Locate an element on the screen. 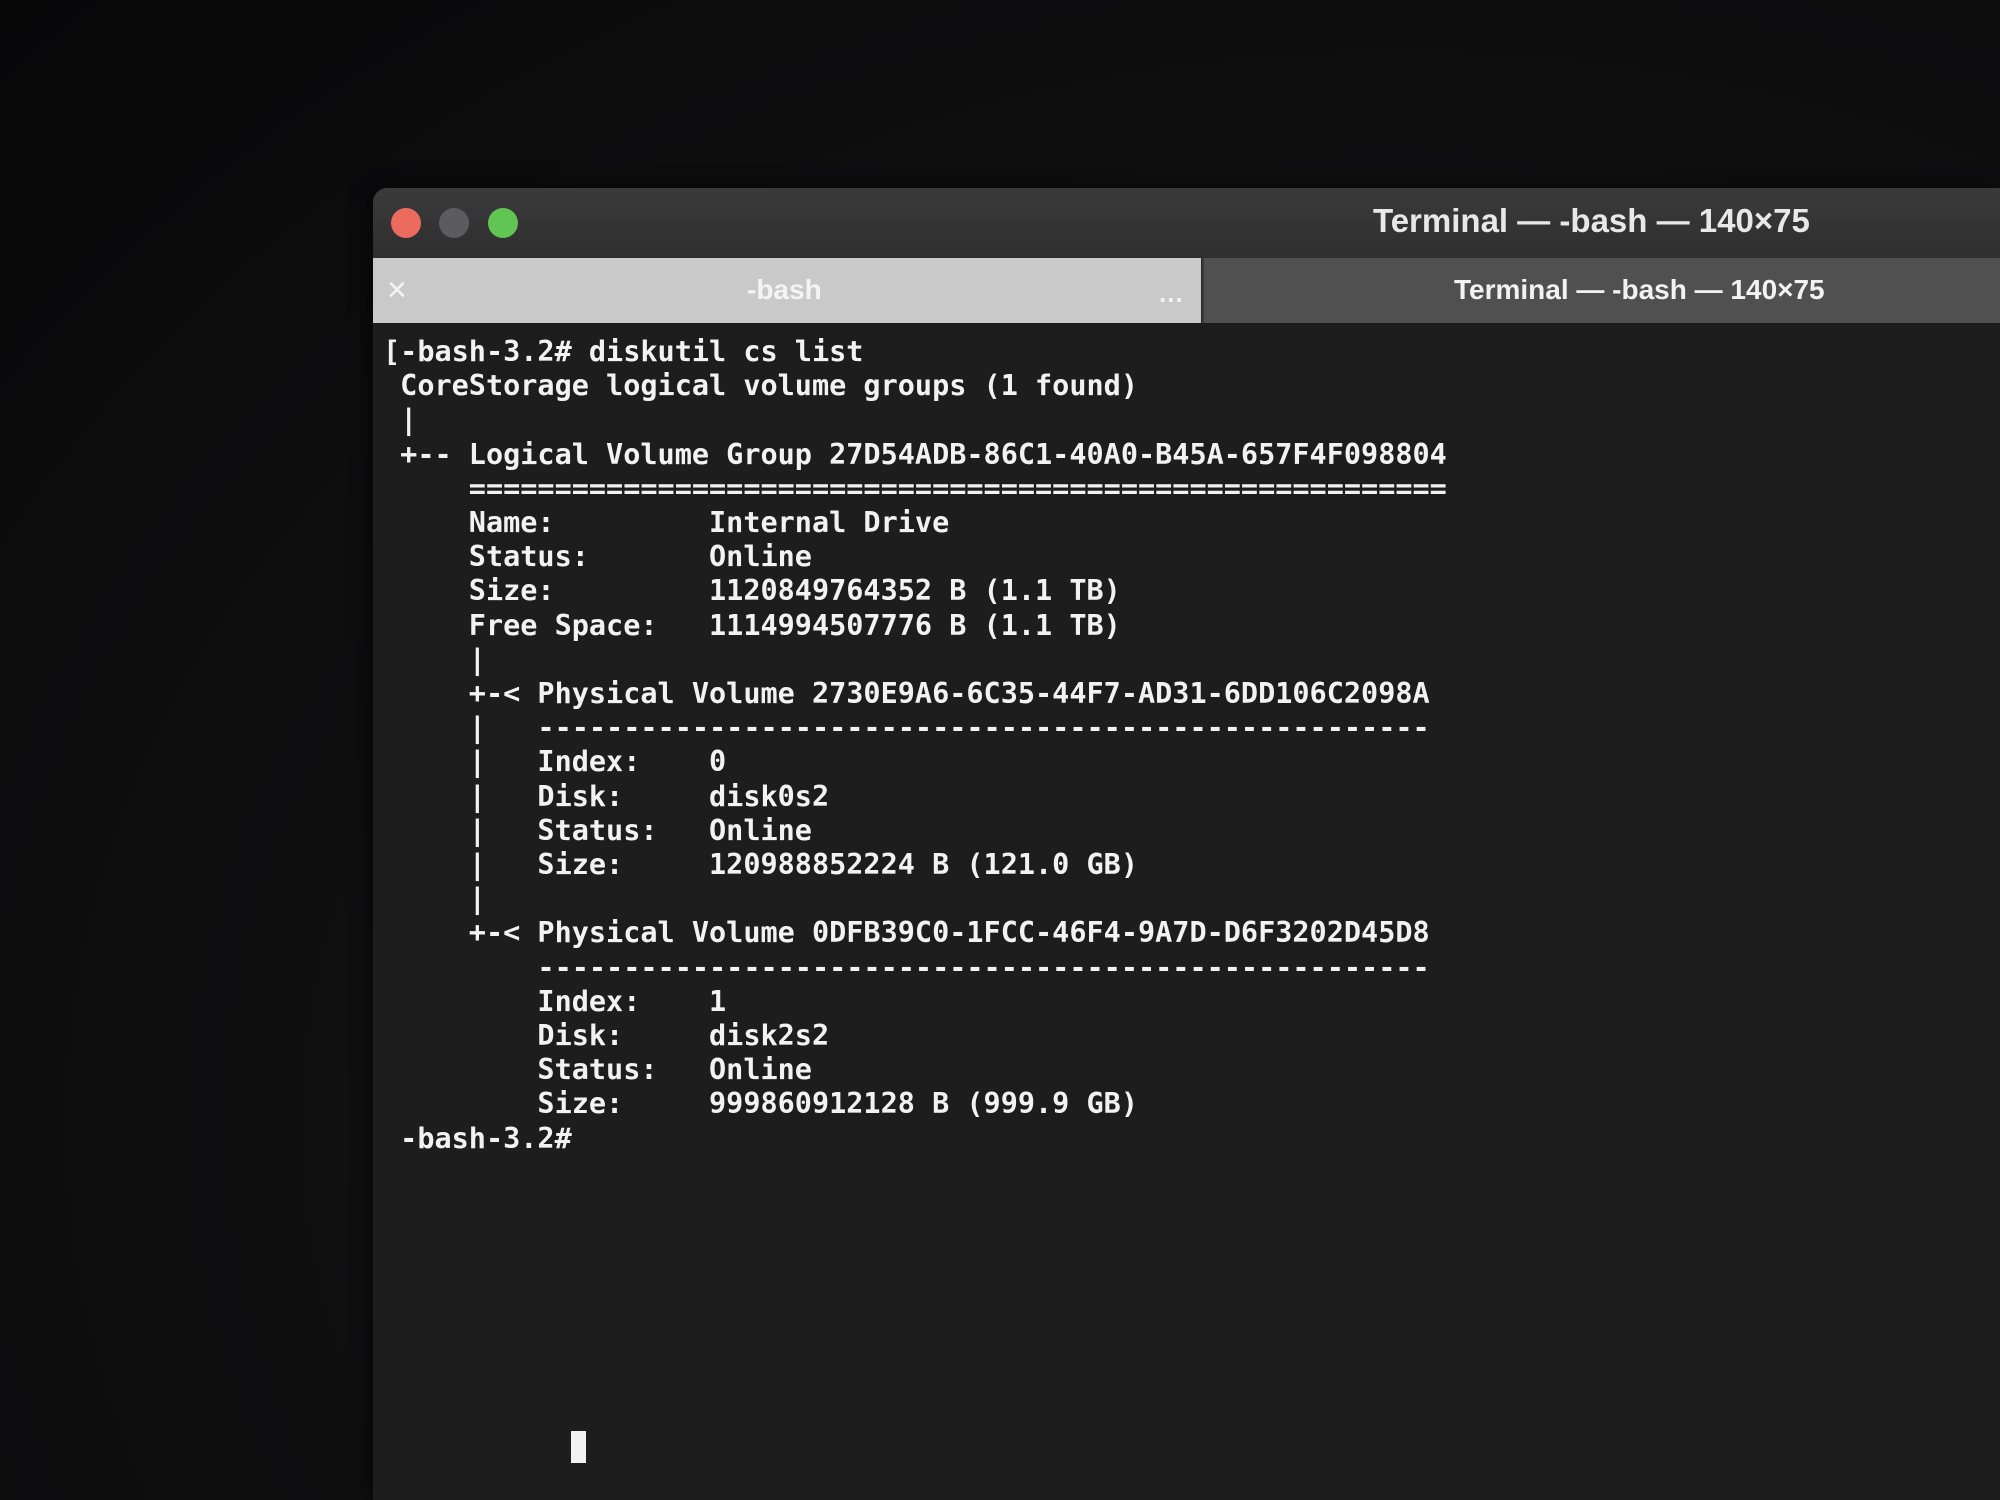 The height and width of the screenshot is (1500, 2000). terminal-line: Size: 1120849764352 B (1.1 TB) is located at coordinates (752, 591).